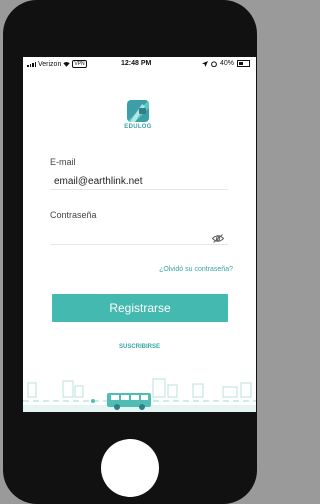 Image resolution: width=320 pixels, height=504 pixels. Describe the element at coordinates (73, 215) in the screenshot. I see `password-label: Contraseña` at that location.